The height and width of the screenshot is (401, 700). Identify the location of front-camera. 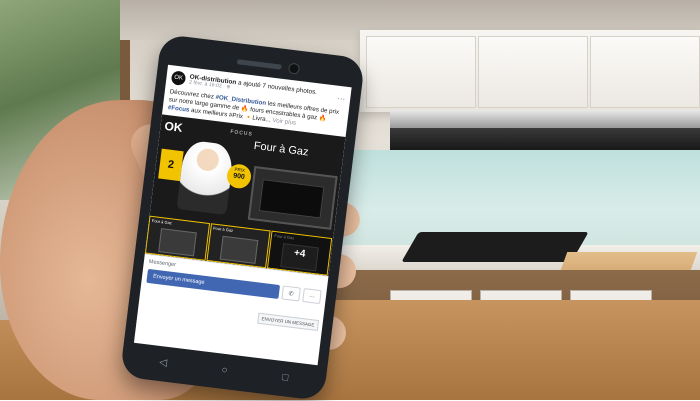
(294, 68).